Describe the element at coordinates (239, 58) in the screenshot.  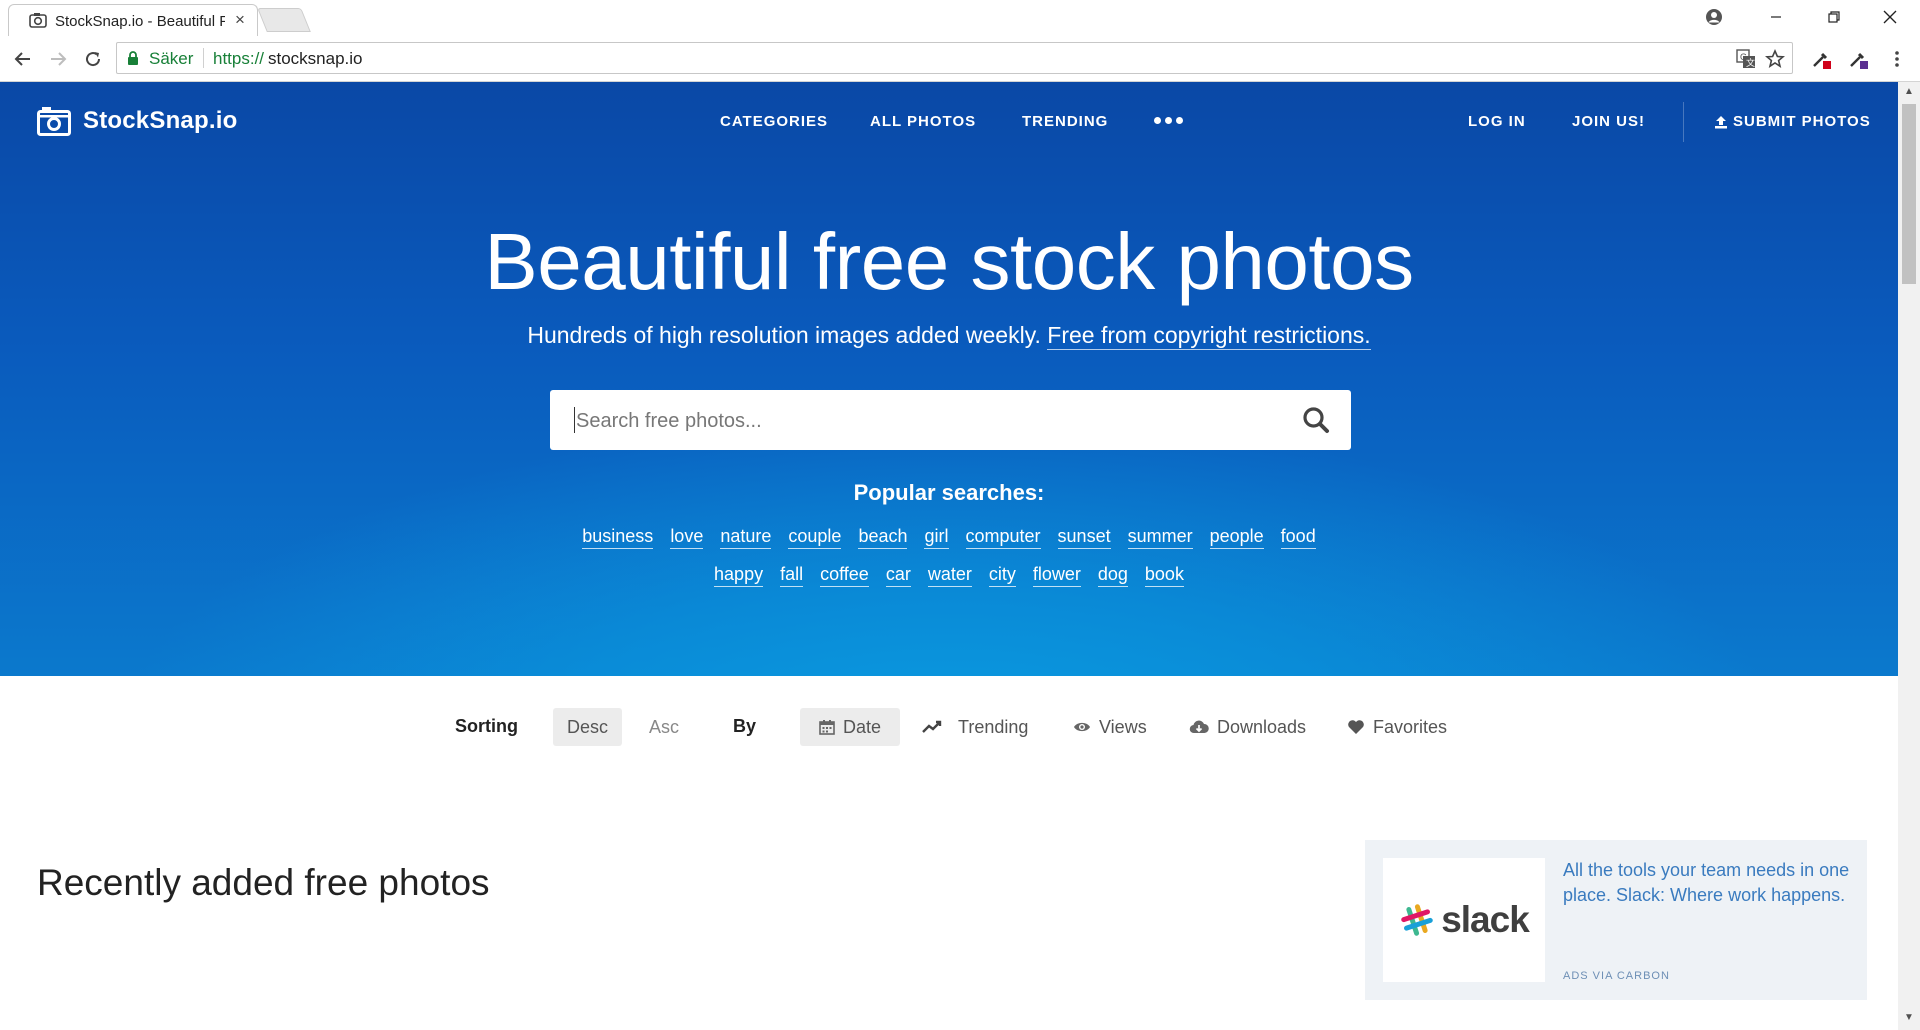
I see `url-scheme: https://` at that location.